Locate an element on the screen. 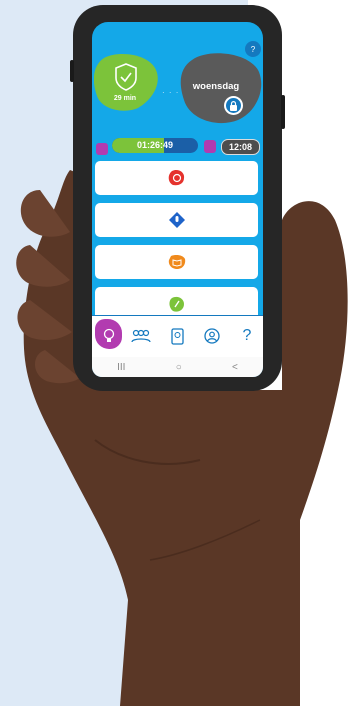  home-button: ○ is located at coordinates (179, 367).